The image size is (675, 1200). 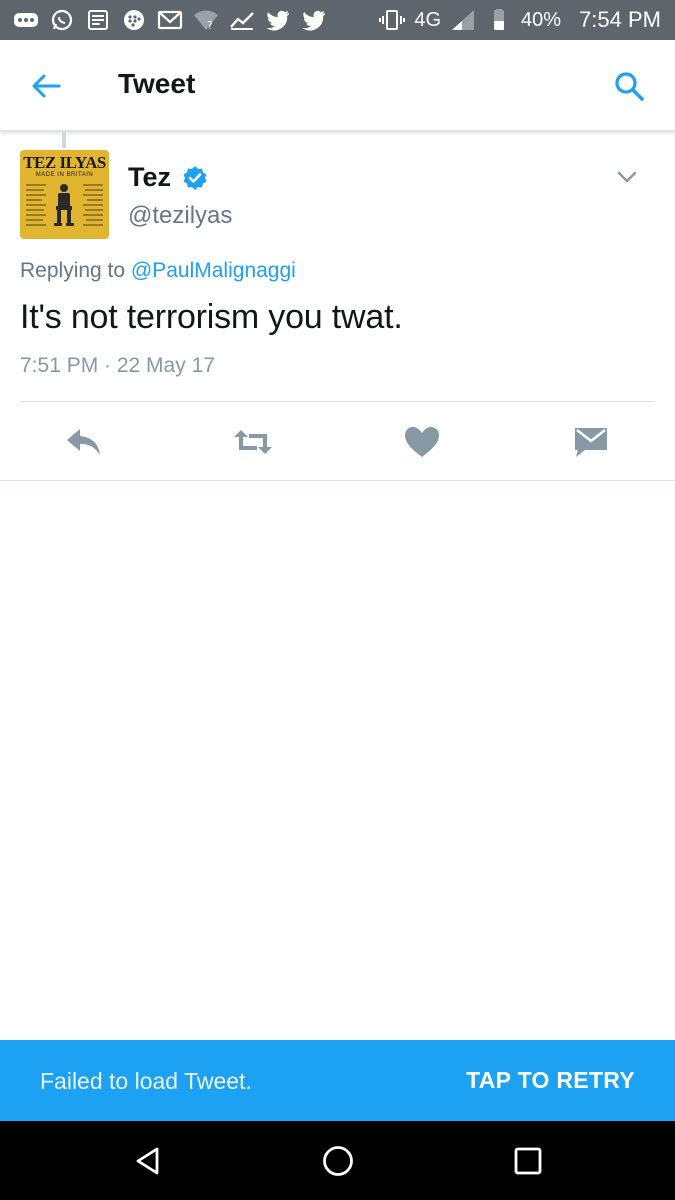 I want to click on envelope-icon, so click(x=591, y=442).